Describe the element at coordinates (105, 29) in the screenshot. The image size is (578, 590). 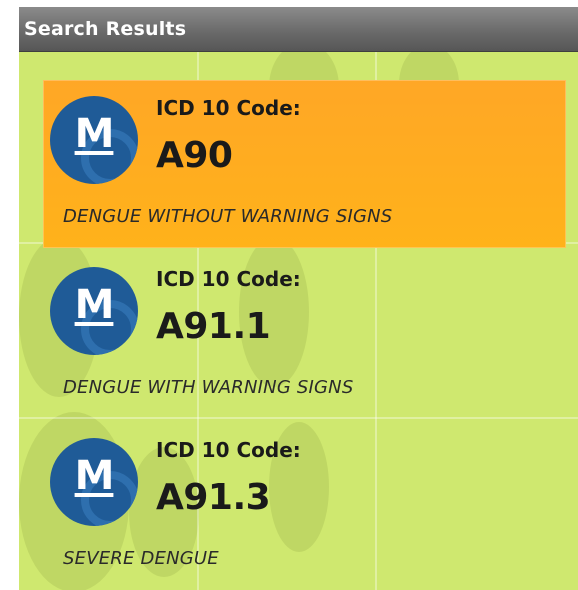
I see `page-title: Search Results` at that location.